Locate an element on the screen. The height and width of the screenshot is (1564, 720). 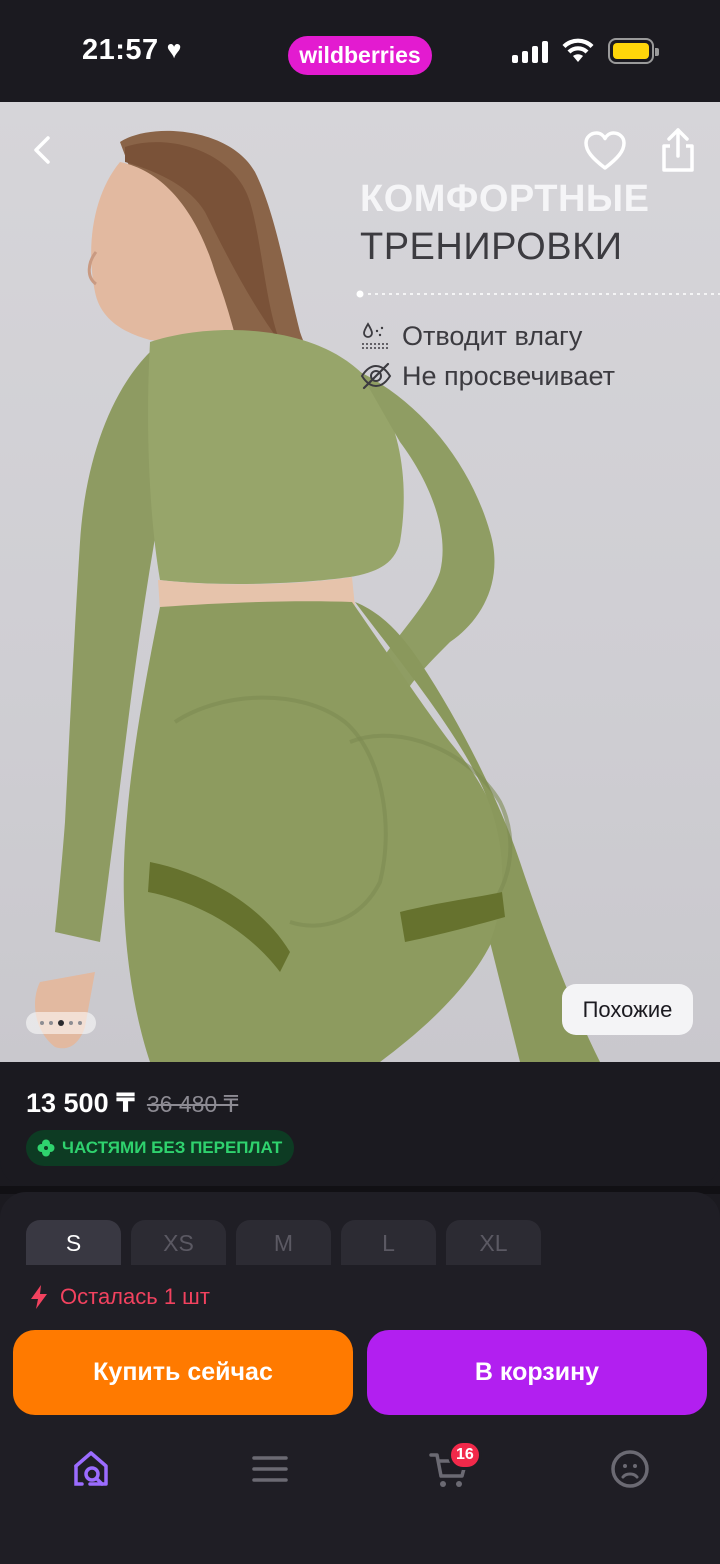
current-price: 13 500 ₸ is located at coordinates (80, 1103).